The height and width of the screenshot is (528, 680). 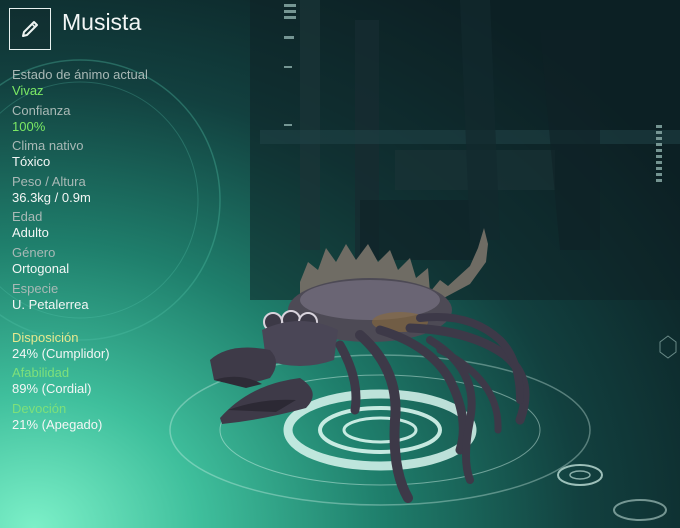 I want to click on weight-height-value: 36.3kg / 0.9m, so click(x=51, y=197).